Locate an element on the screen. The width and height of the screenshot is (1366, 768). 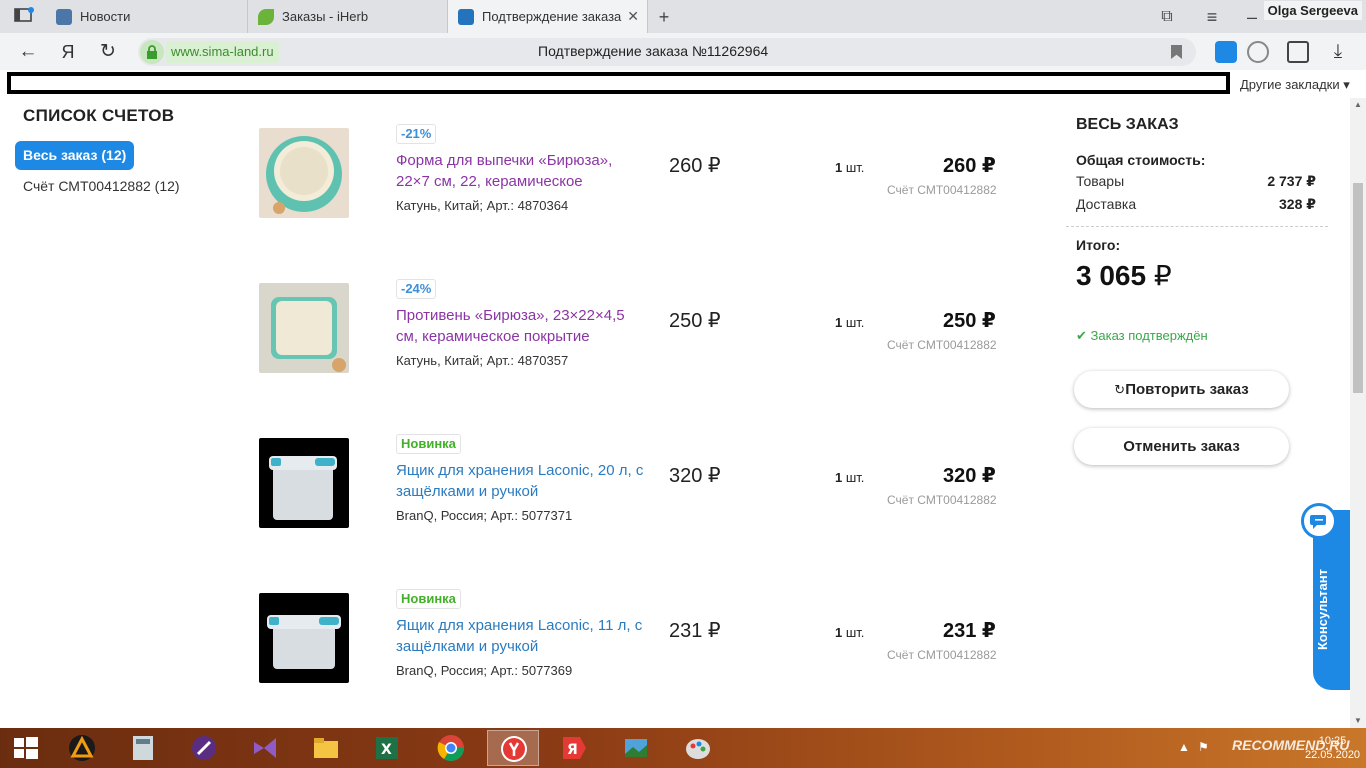
check-icon: ✔ is located at coordinates (1081, 335).